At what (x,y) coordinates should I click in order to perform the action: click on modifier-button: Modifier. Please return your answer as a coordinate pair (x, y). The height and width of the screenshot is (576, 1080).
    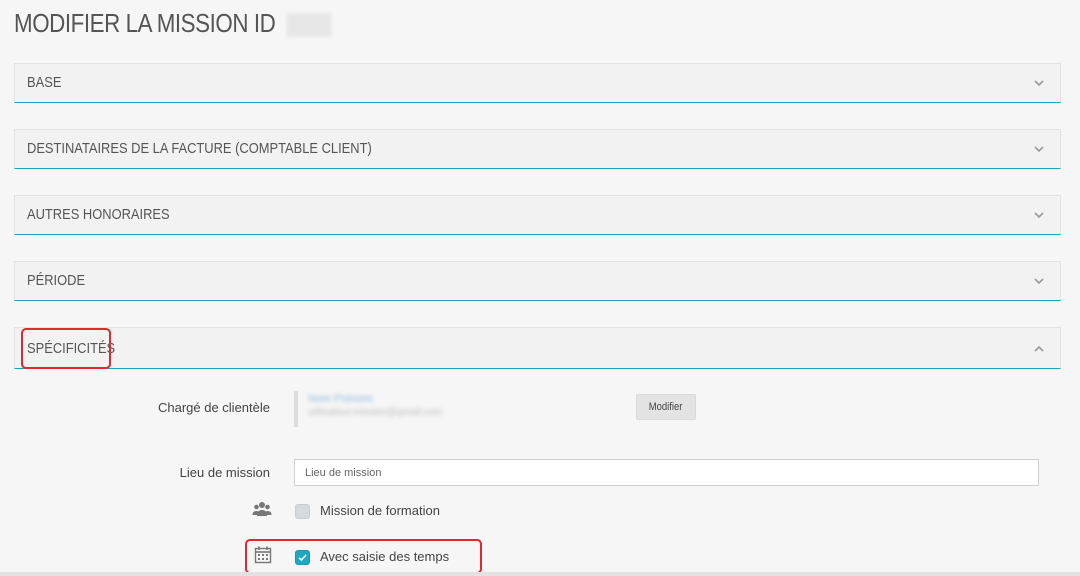
    Looking at the image, I should click on (666, 407).